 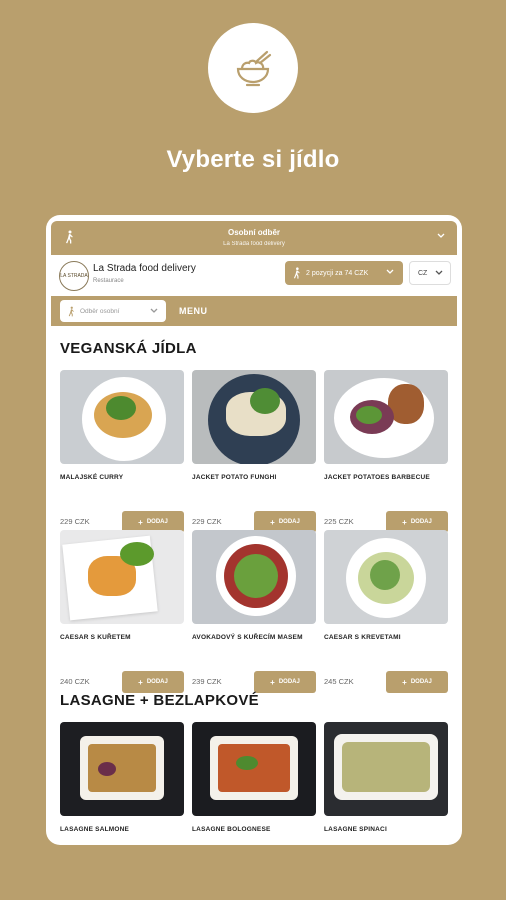 I want to click on logo-text: LA STRADA, so click(x=74, y=276).